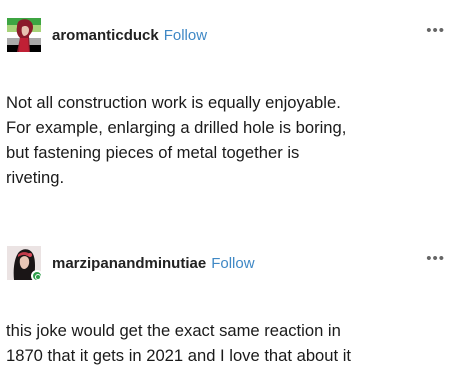 The image size is (457, 379). Describe the element at coordinates (228, 38) in the screenshot. I see `post-header: aromanticduck Follow •••` at that location.